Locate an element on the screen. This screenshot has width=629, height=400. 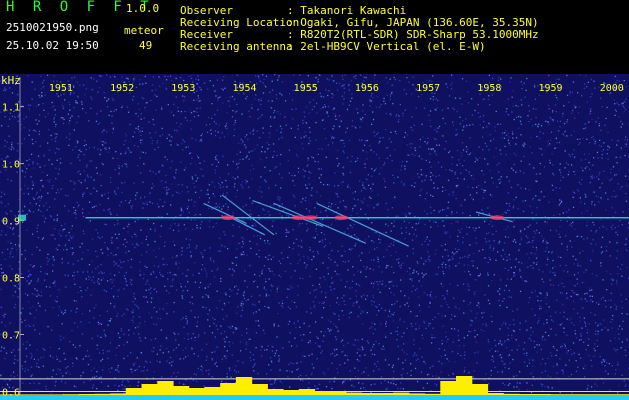
app-version: 1.0.0 is located at coordinates (143, 8).